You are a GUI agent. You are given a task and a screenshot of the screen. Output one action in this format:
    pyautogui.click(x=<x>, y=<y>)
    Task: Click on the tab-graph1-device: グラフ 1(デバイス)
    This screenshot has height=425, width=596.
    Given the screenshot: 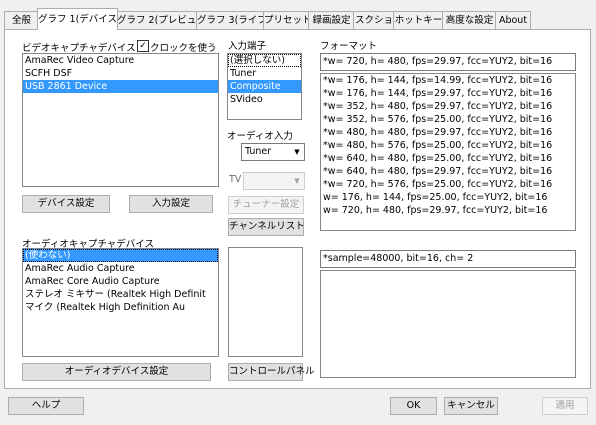 What is the action you would take?
    pyautogui.click(x=77, y=19)
    